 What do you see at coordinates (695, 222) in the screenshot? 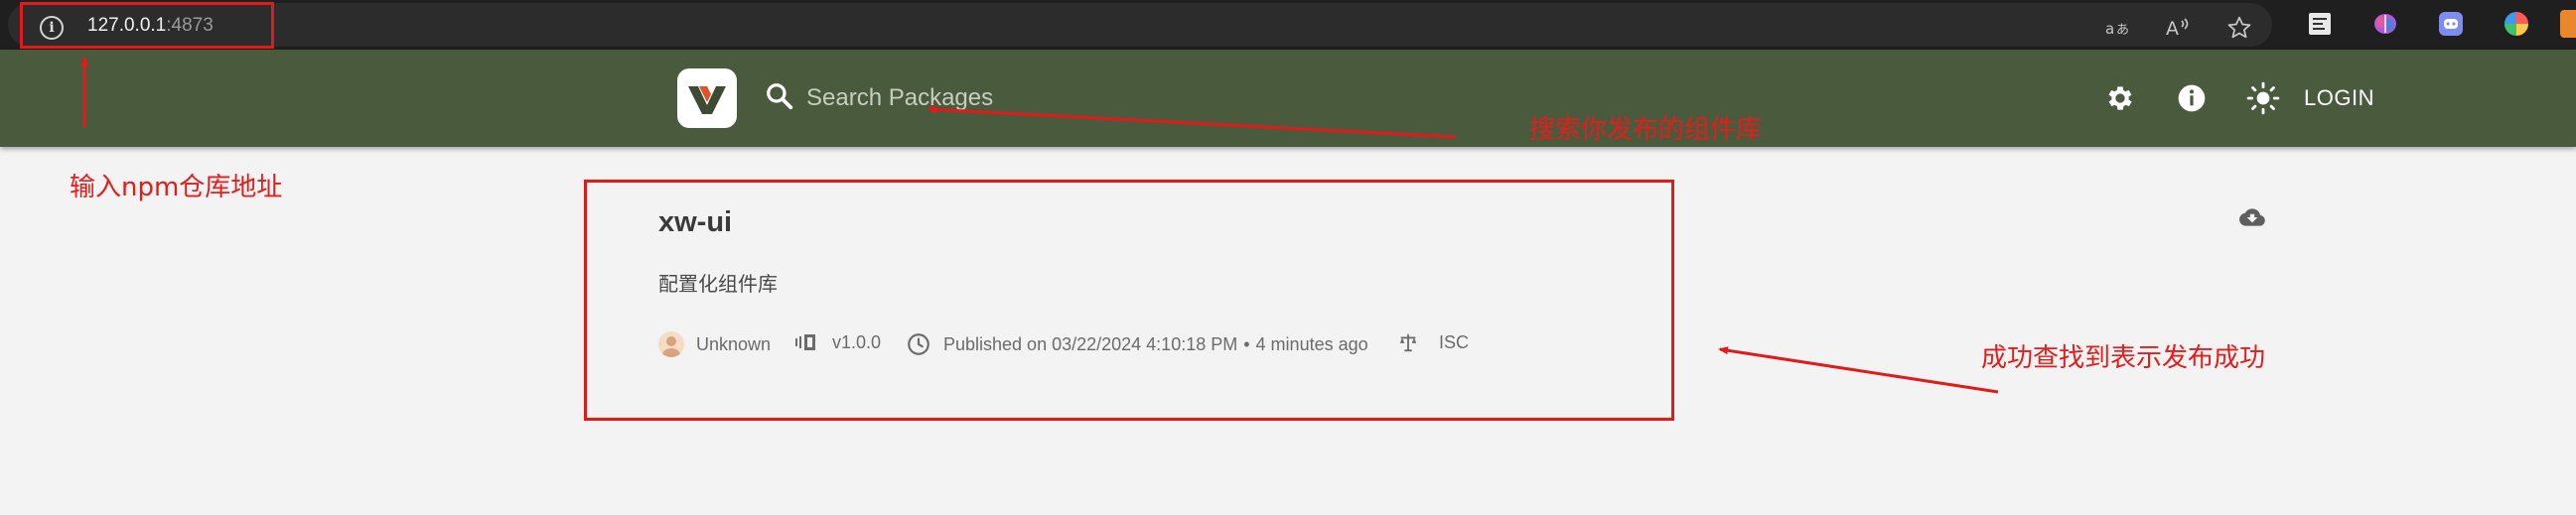
I see `package-name-link: xw-ui` at bounding box center [695, 222].